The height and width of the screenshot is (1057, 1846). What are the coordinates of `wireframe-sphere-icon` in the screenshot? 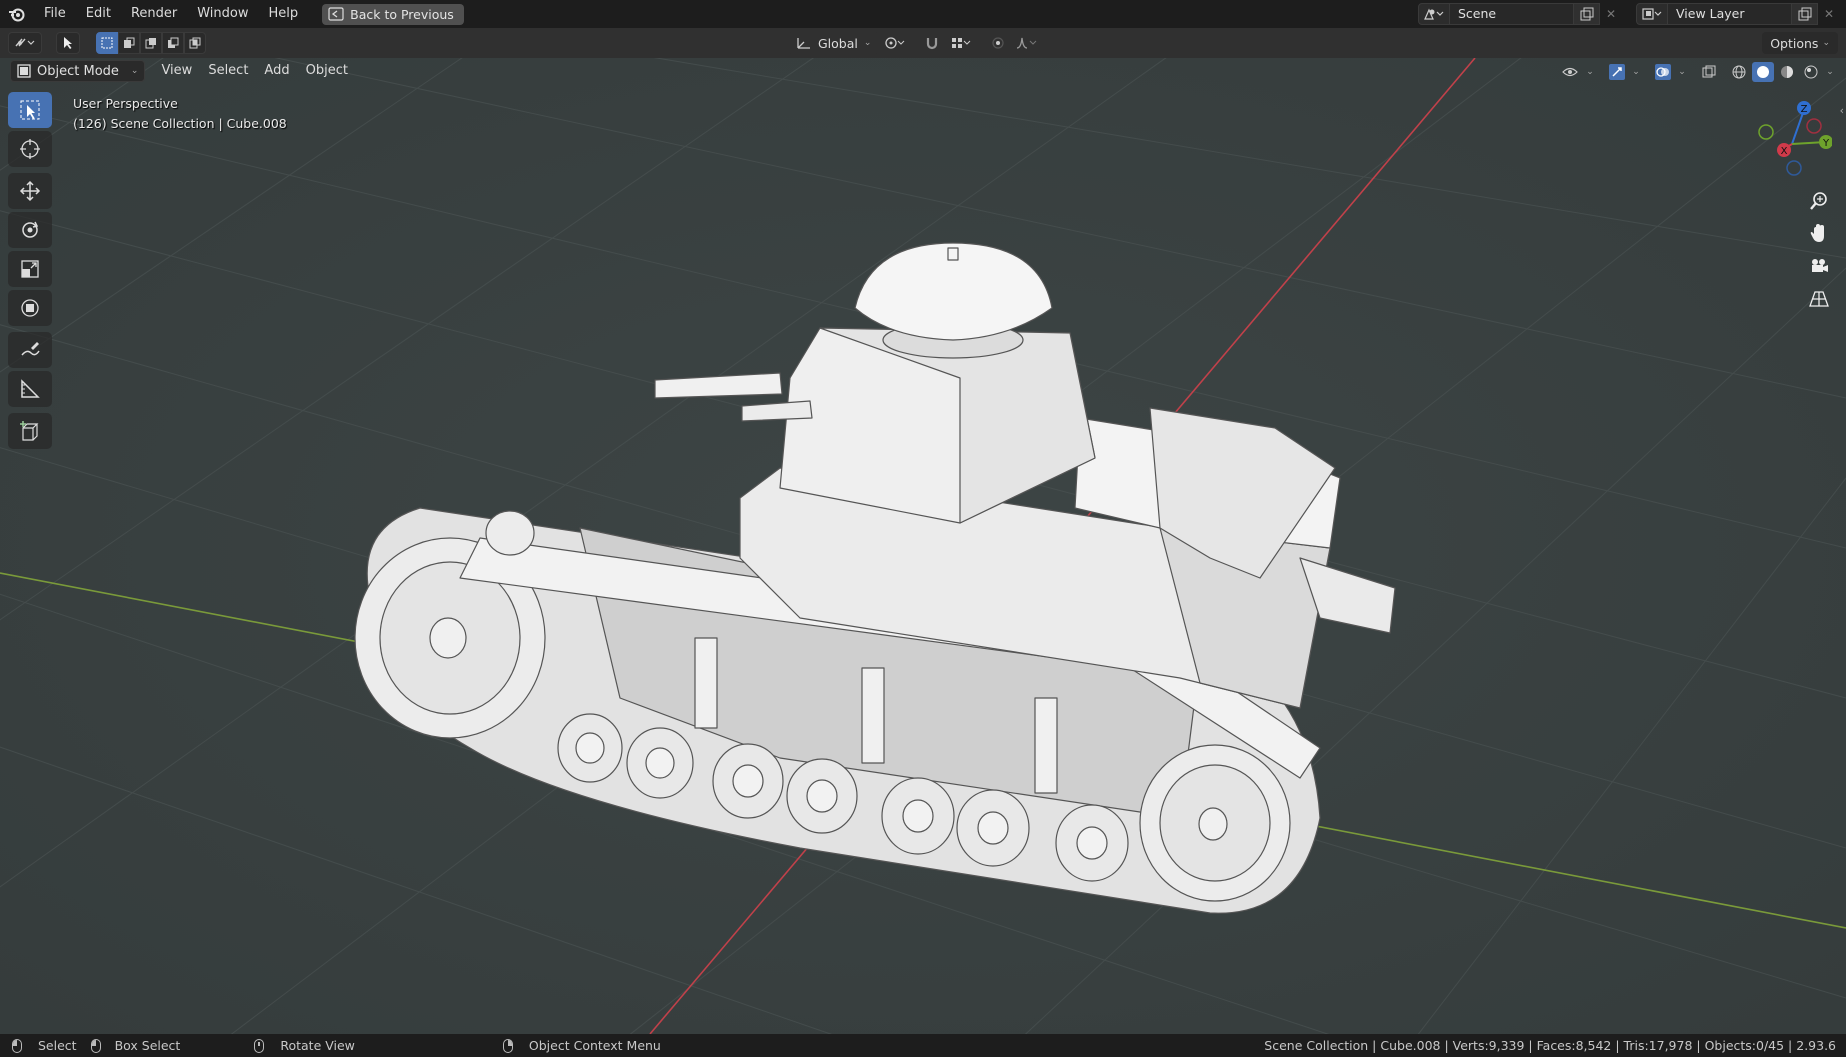 It's located at (1739, 72).